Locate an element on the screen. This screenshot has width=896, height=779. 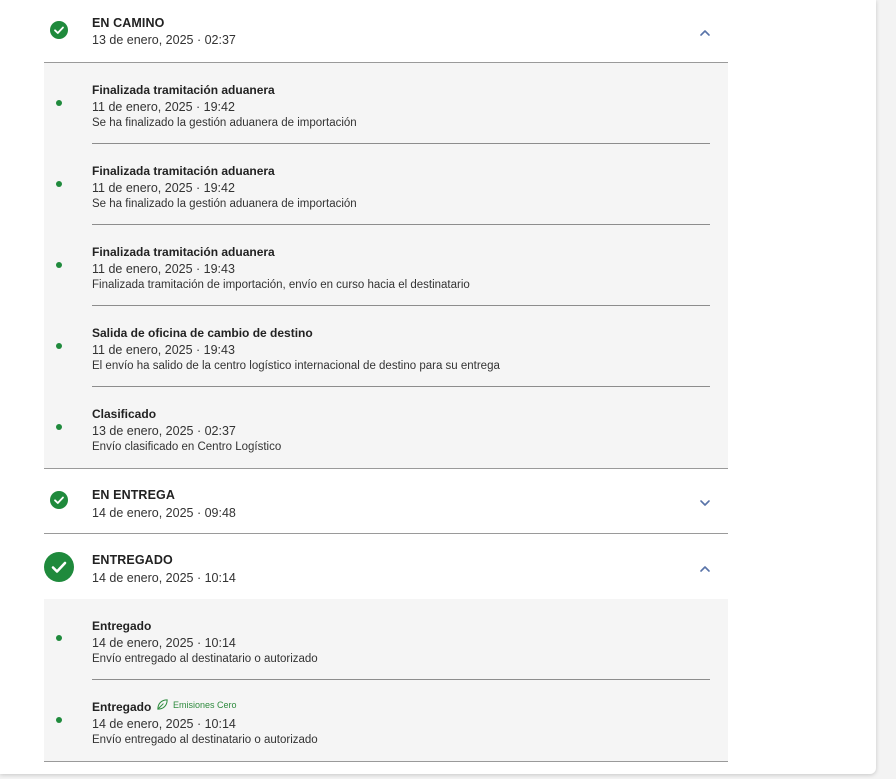
stage-title: EN CAMINO is located at coordinates (128, 23).